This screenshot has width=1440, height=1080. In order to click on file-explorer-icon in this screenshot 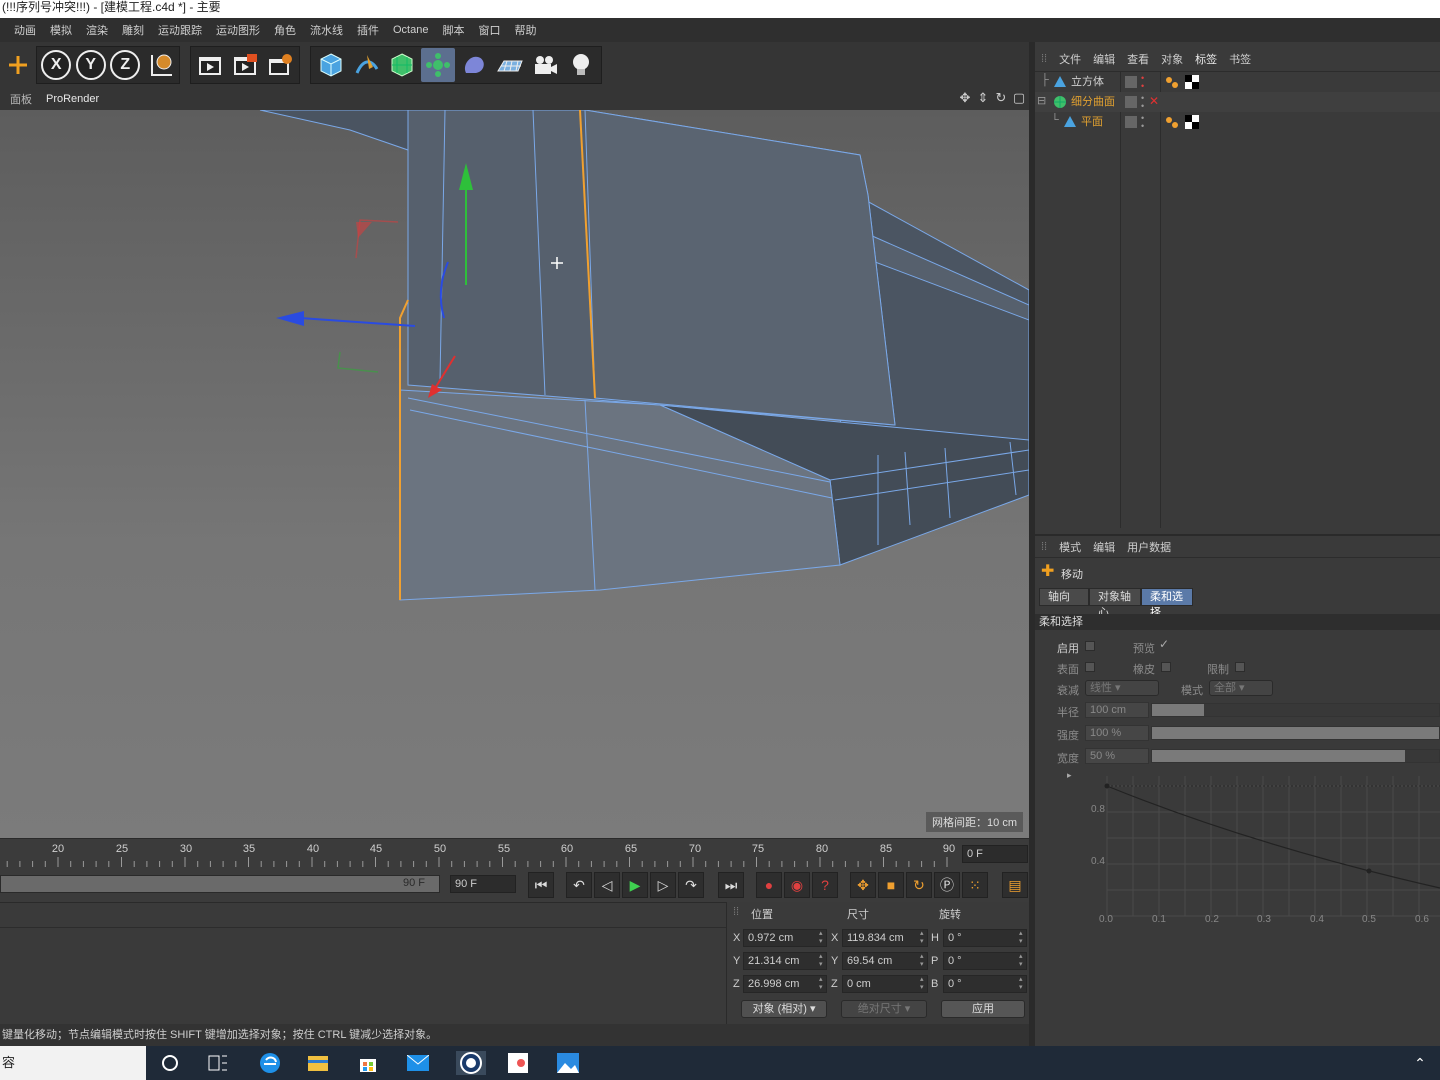, I will do `click(318, 1063)`.